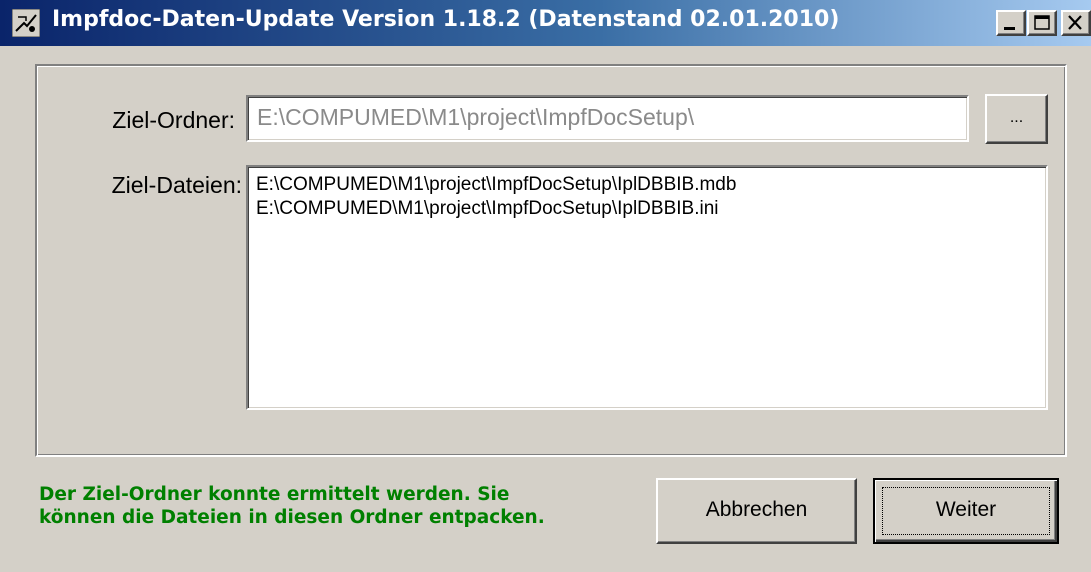 The width and height of the screenshot is (1091, 572). What do you see at coordinates (1011, 23) in the screenshot?
I see `minimize-button` at bounding box center [1011, 23].